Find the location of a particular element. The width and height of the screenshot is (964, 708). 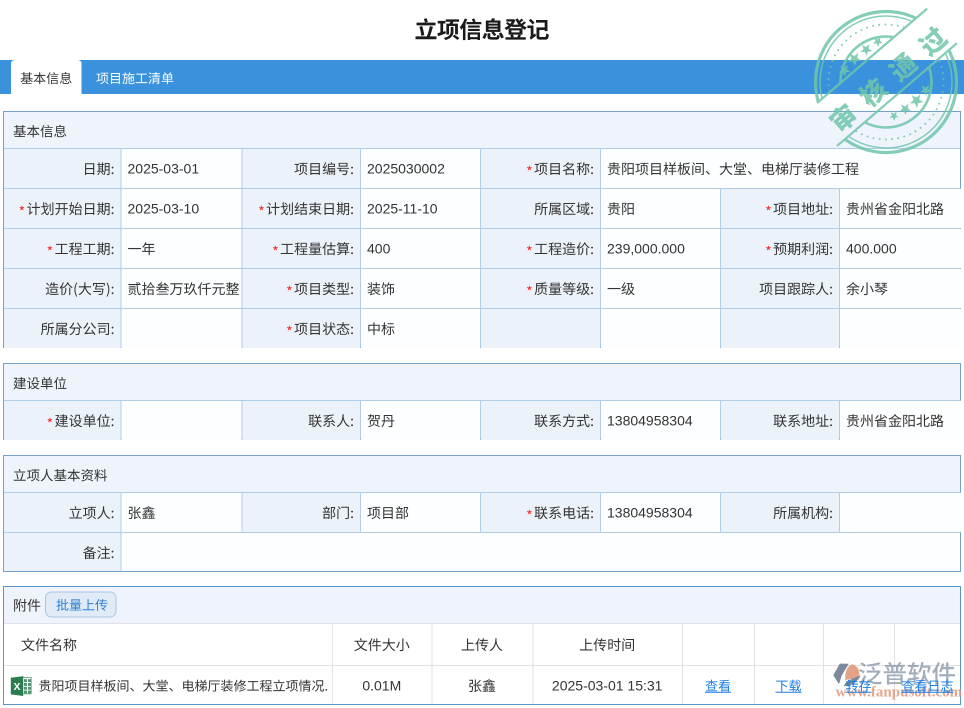

svg-text: 239,000.000 is located at coordinates (646, 249).